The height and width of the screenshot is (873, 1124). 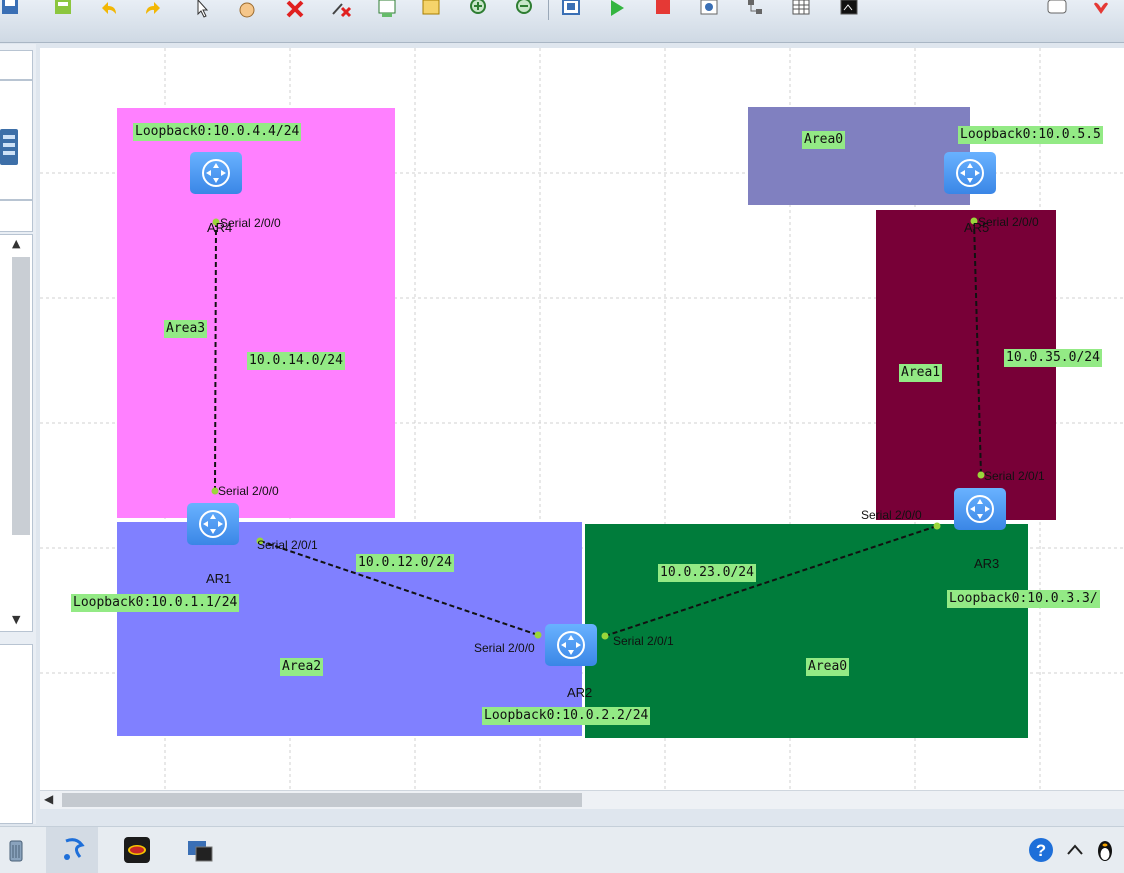 What do you see at coordinates (137, 850) in the screenshot?
I see `hcl-app-icon` at bounding box center [137, 850].